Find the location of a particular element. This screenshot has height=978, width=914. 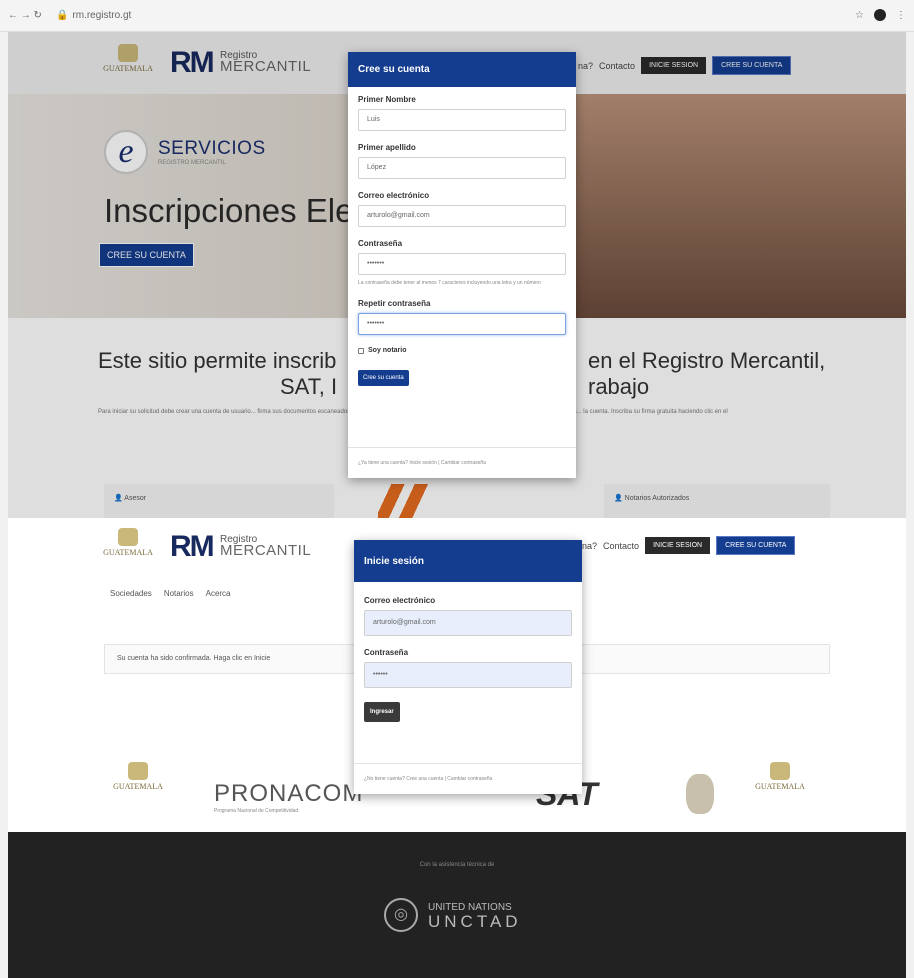

create-account-button-2: CREE SU CUENTA is located at coordinates (756, 545).